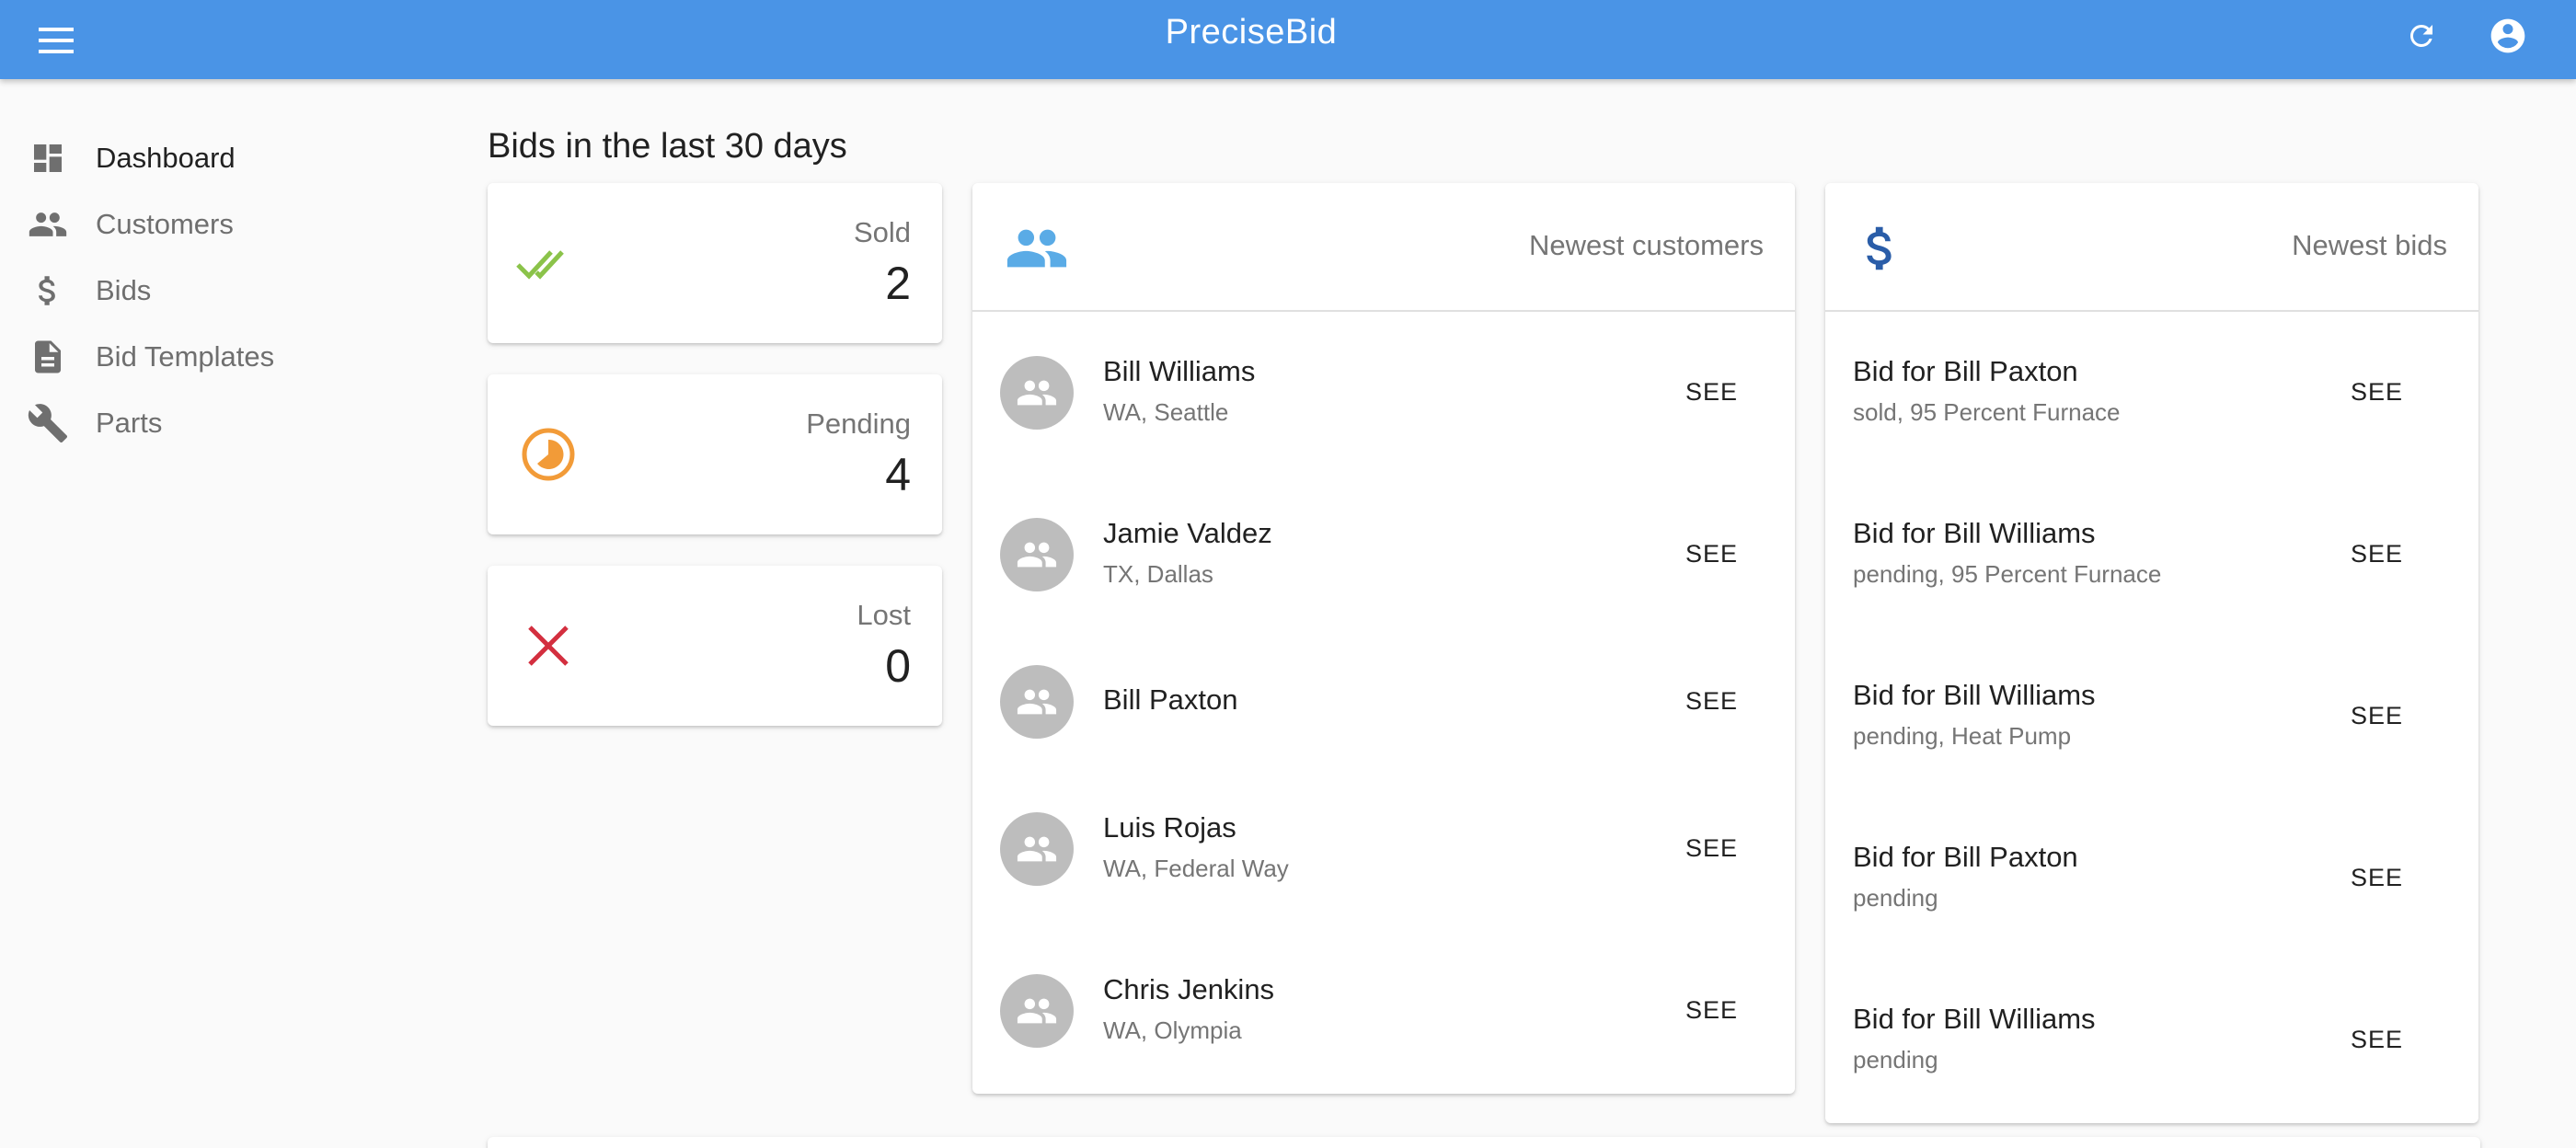 The image size is (2576, 1148). I want to click on stat-label: Sold, so click(882, 232).